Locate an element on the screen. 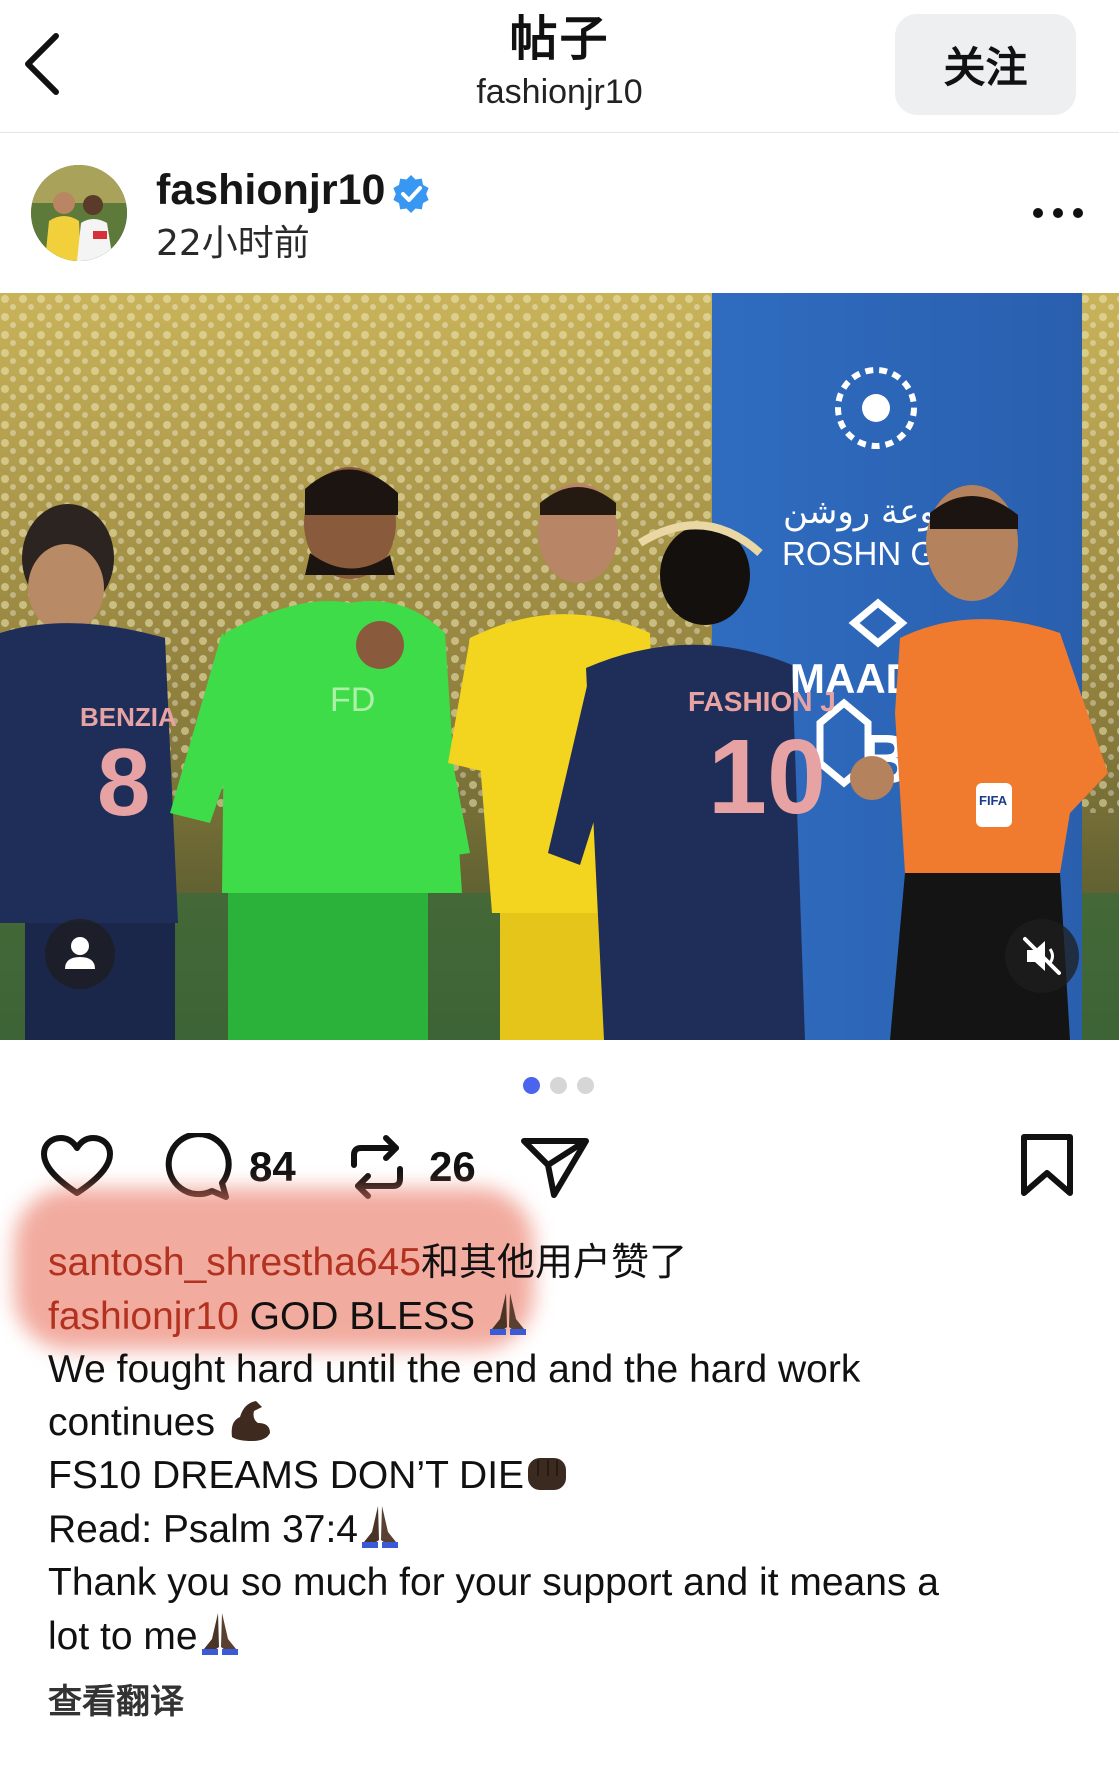 The width and height of the screenshot is (1119, 1772). more-options-button is located at coordinates (1058, 213).